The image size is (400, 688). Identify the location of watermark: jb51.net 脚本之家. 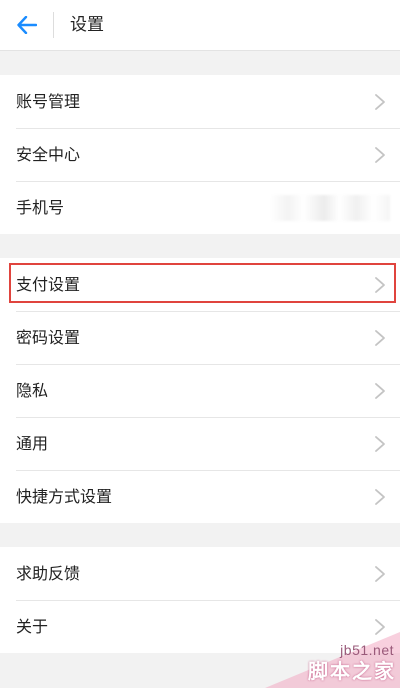
(325, 660).